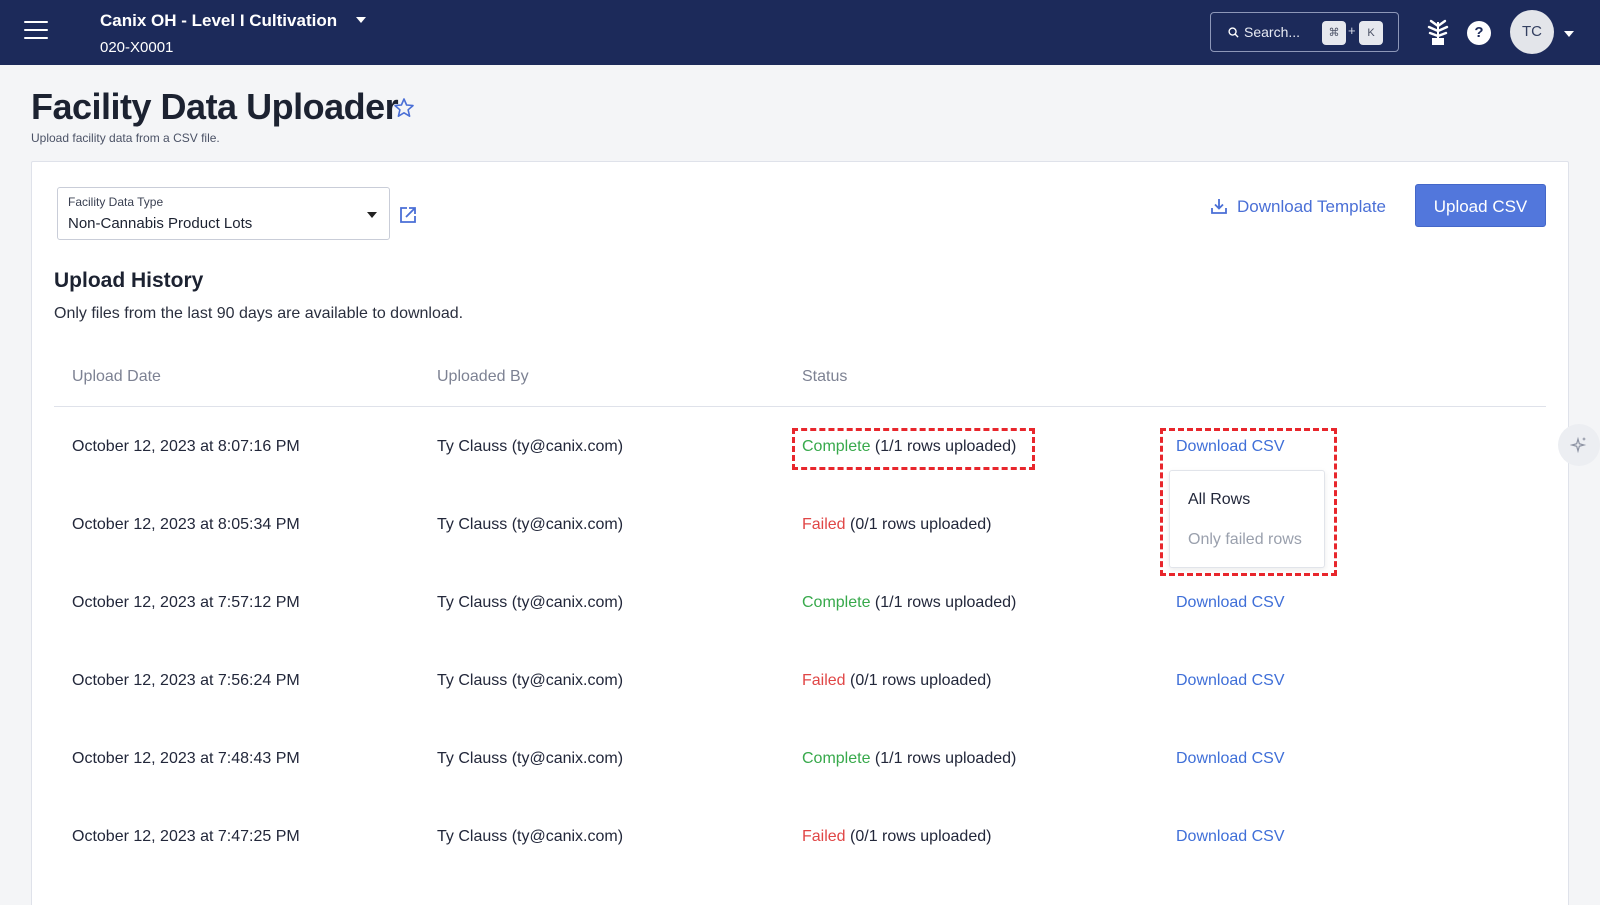 Image resolution: width=1600 pixels, height=905 pixels. Describe the element at coordinates (1371, 33) in the screenshot. I see `k-key-badge: K` at that location.